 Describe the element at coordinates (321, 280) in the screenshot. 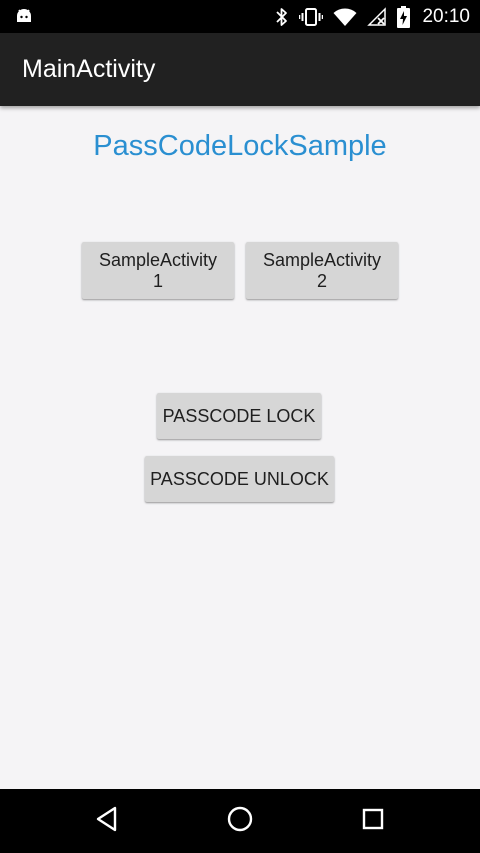

I see `button-label-line2: 2` at that location.